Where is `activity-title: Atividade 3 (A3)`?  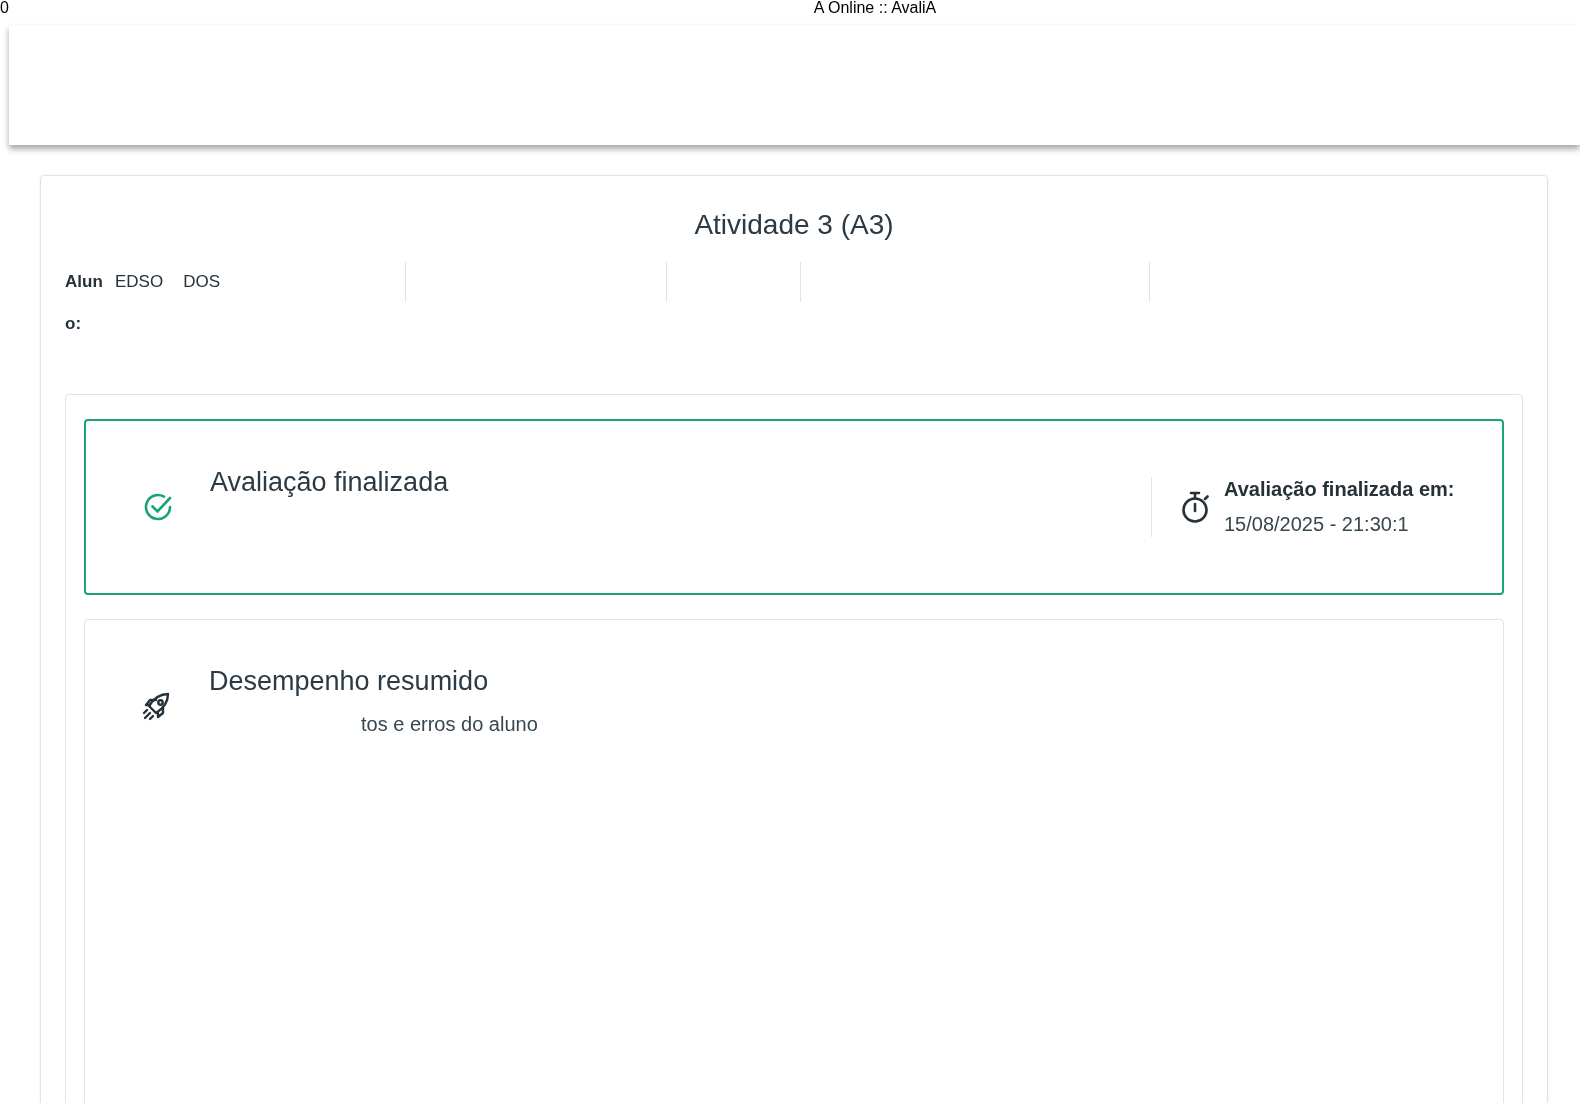
activity-title: Atividade 3 (A3) is located at coordinates (794, 225).